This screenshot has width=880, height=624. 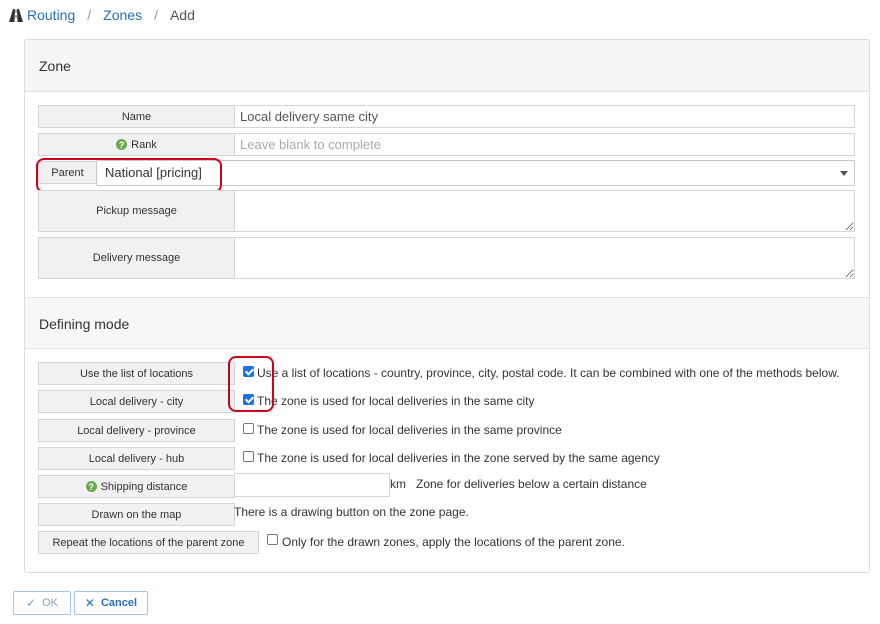 What do you see at coordinates (182, 15) in the screenshot?
I see `breadcrumb-current: Add` at bounding box center [182, 15].